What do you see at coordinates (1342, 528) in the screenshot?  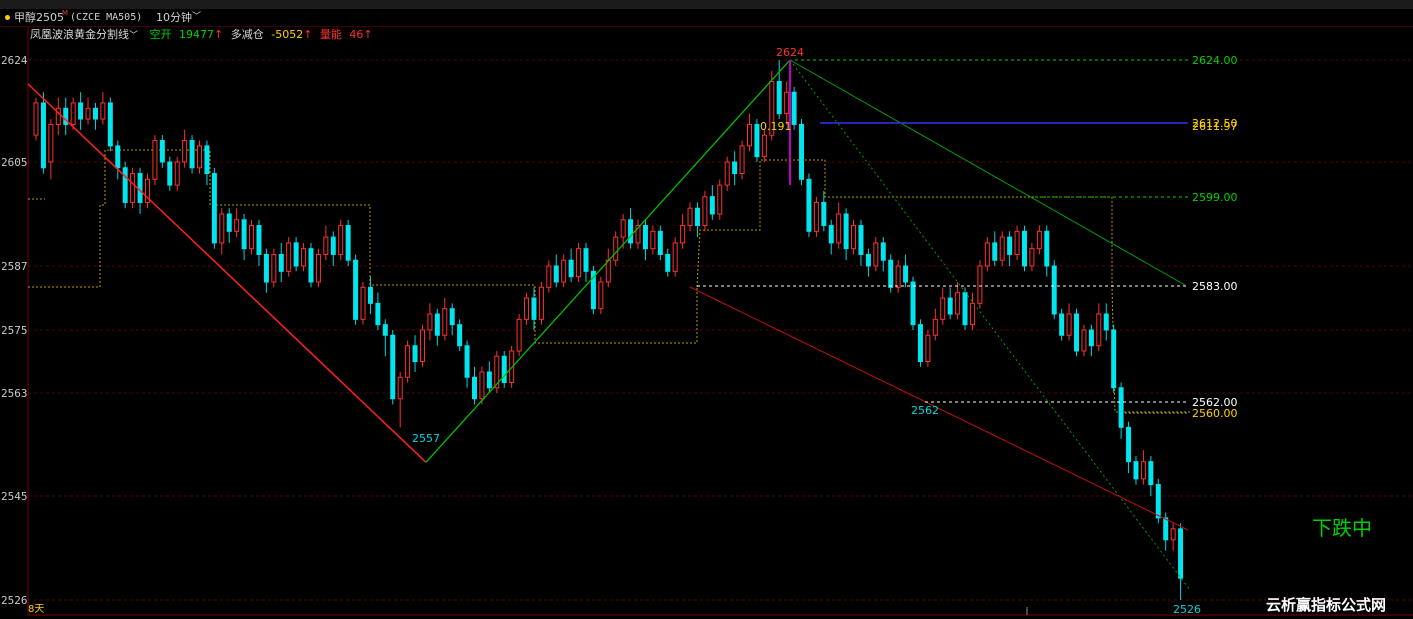 I see `trend-status: 下跌中` at bounding box center [1342, 528].